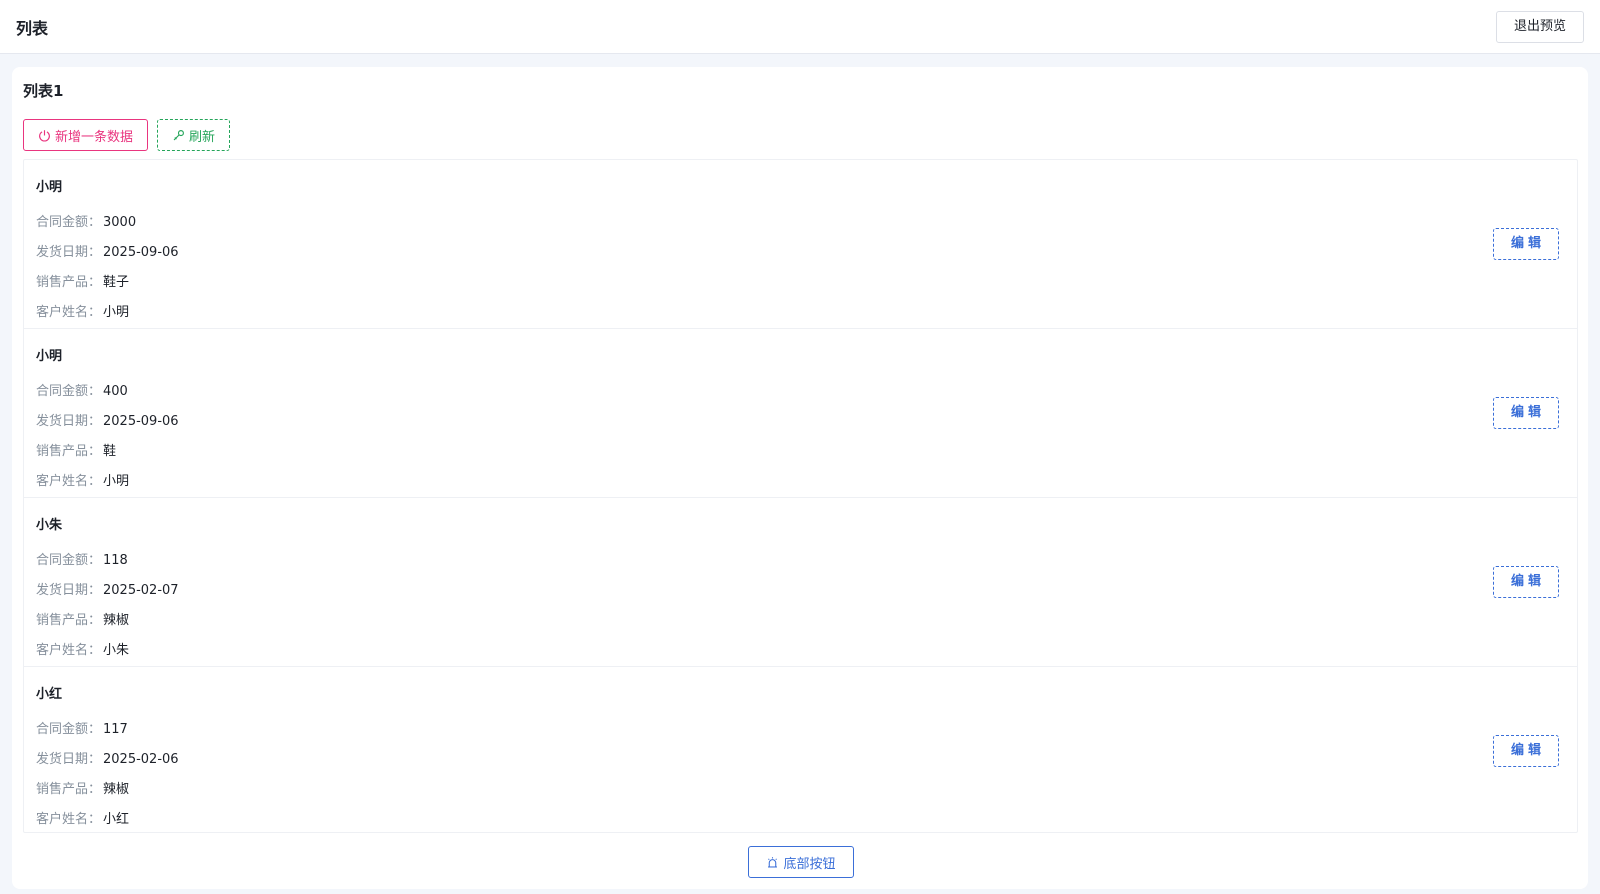  Describe the element at coordinates (115, 391) in the screenshot. I see `amount-value: 400` at that location.